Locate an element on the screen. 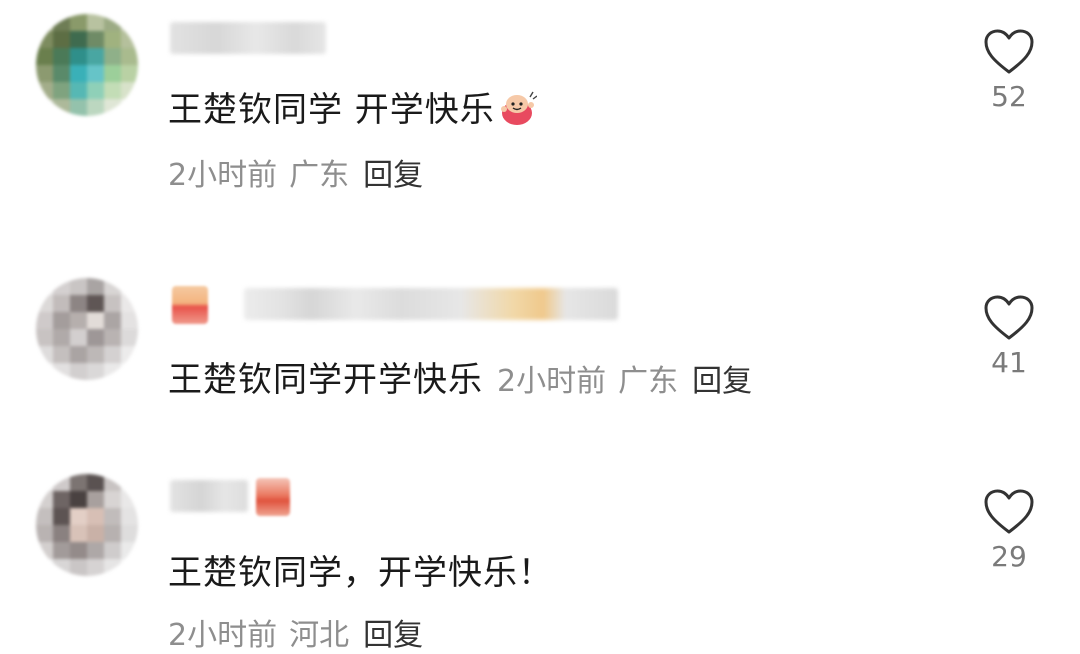 The height and width of the screenshot is (654, 1080). comment-text: 王楚钦同学，开学快乐！ is located at coordinates (360, 569).